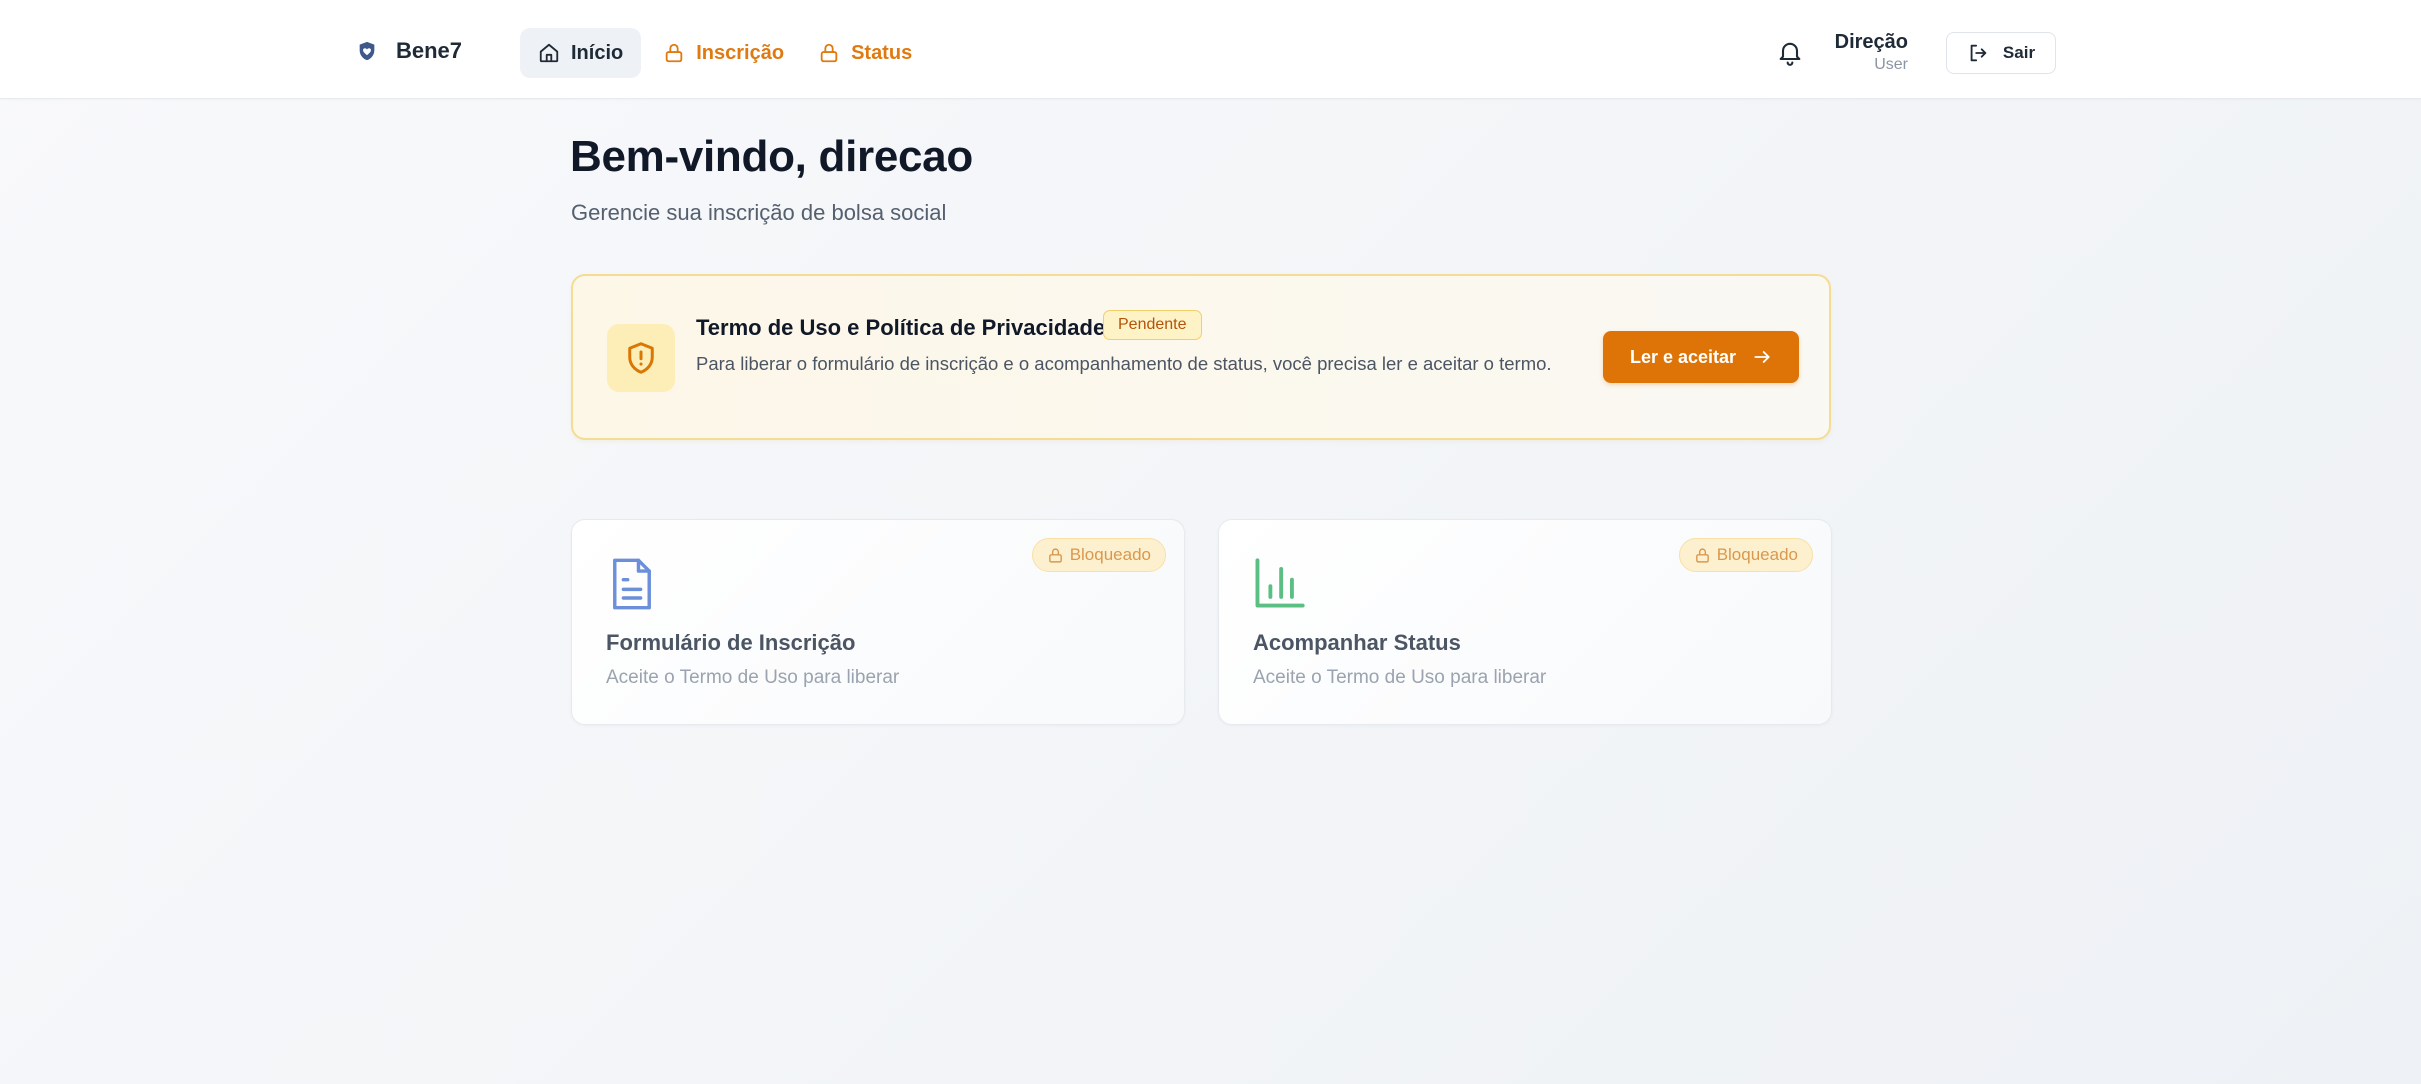  What do you see at coordinates (731, 642) in the screenshot?
I see `card-title: Formulário de Inscrição` at bounding box center [731, 642].